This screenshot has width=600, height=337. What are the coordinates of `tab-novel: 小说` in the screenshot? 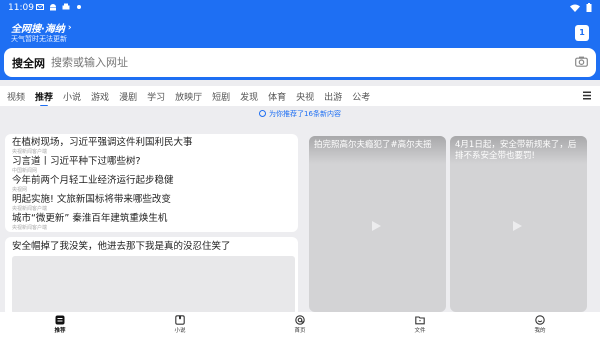 It's located at (72, 96).